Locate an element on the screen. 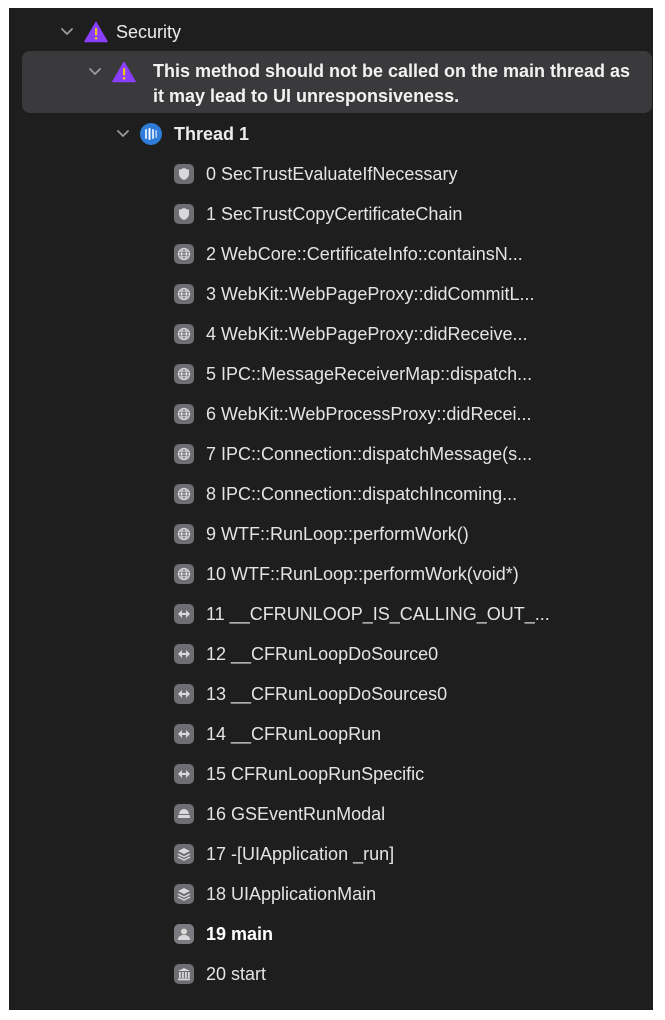 The width and height of the screenshot is (665, 1020). stack-frame-row: 19 main is located at coordinates (223, 934).